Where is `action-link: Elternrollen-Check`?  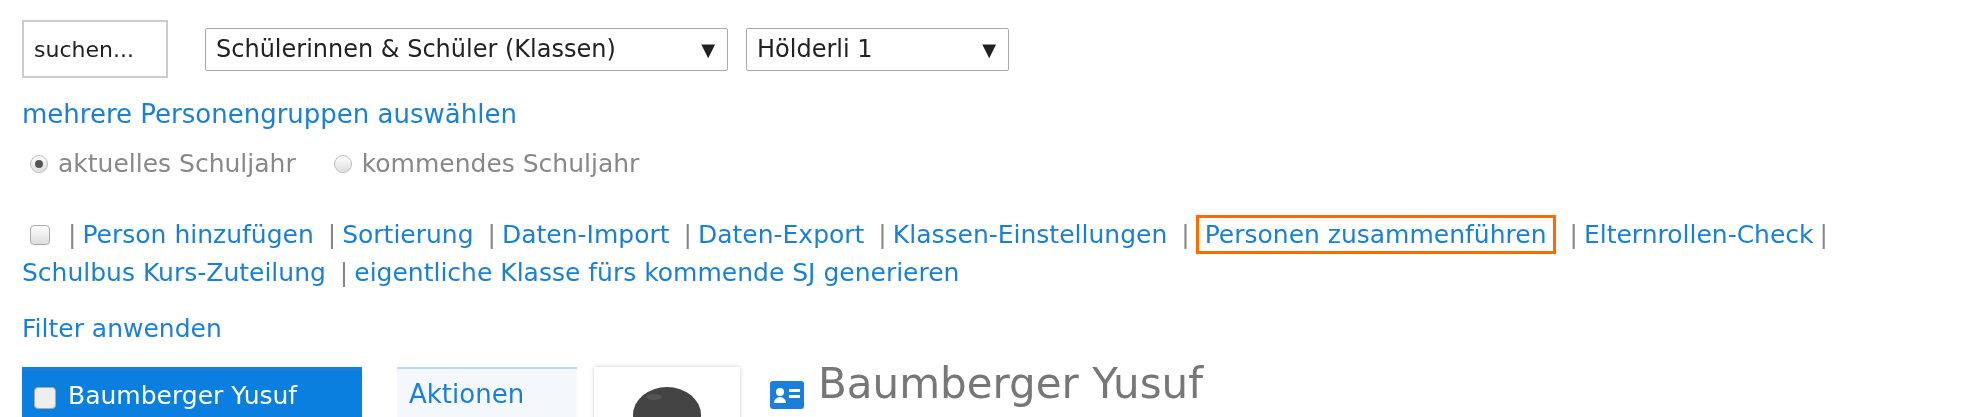
action-link: Elternrollen-Check is located at coordinates (1698, 234).